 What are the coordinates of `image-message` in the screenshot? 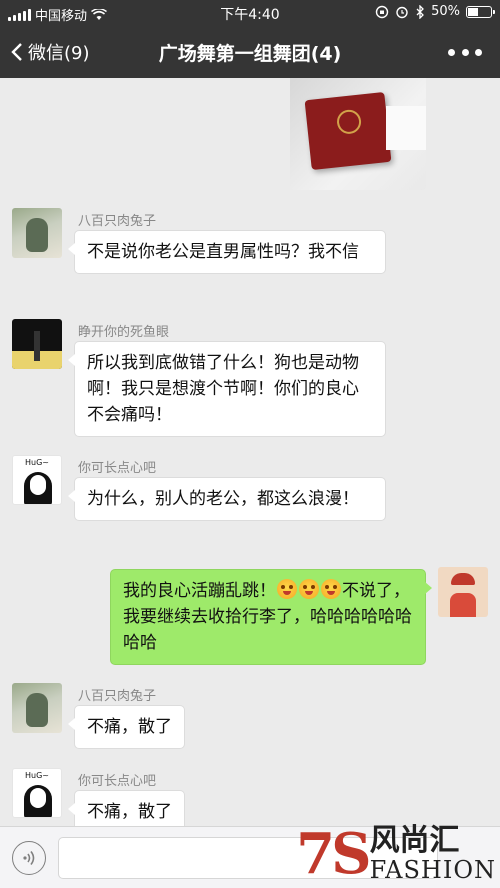 It's located at (358, 134).